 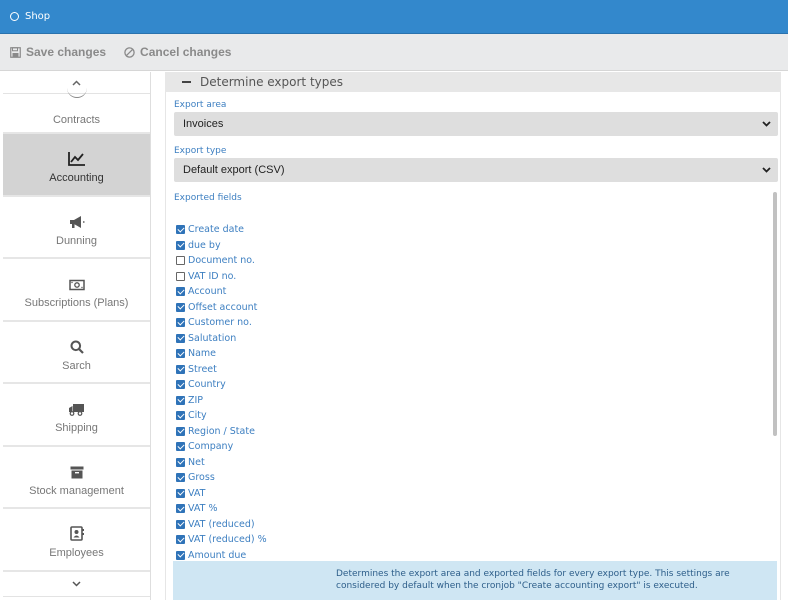 I want to click on exported-field-label: VAT (reduced) %, so click(x=227, y=540).